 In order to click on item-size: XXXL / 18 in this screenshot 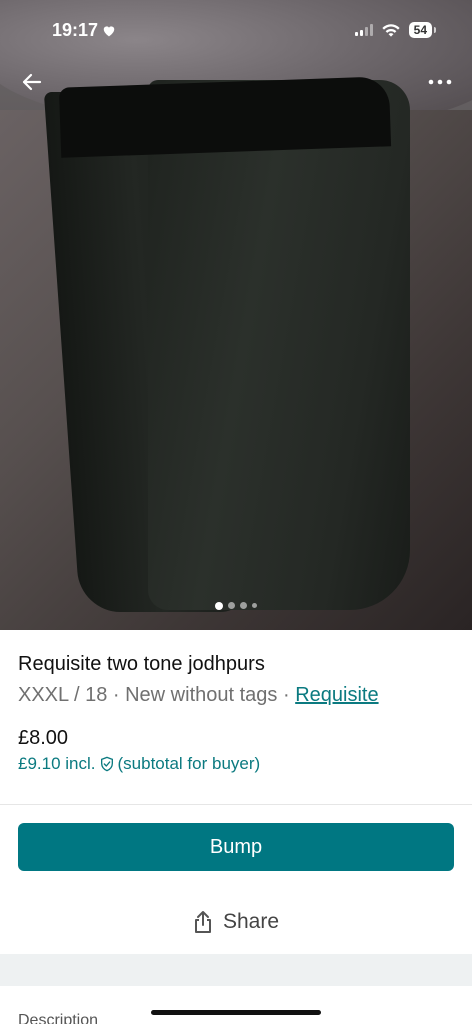, I will do `click(63, 695)`.